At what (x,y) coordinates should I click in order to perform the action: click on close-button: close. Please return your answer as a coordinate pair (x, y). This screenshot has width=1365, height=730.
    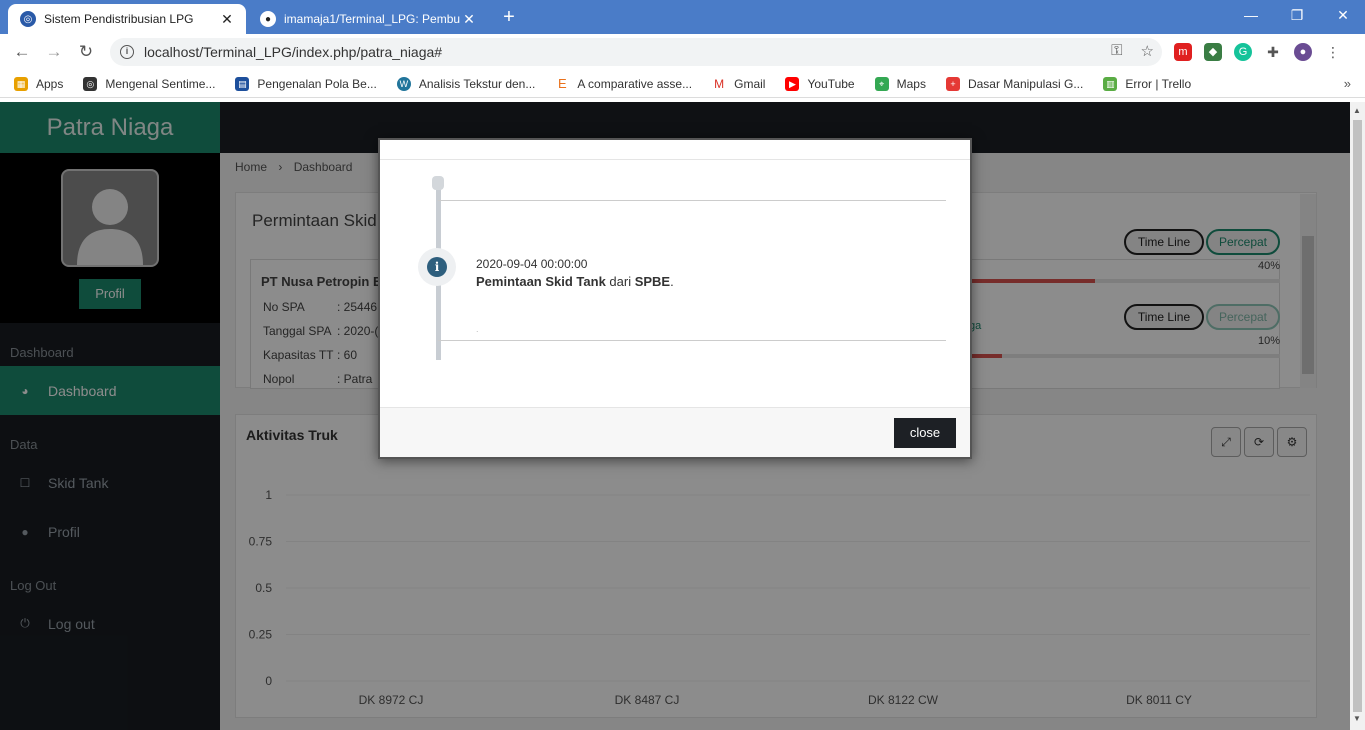
    Looking at the image, I should click on (925, 433).